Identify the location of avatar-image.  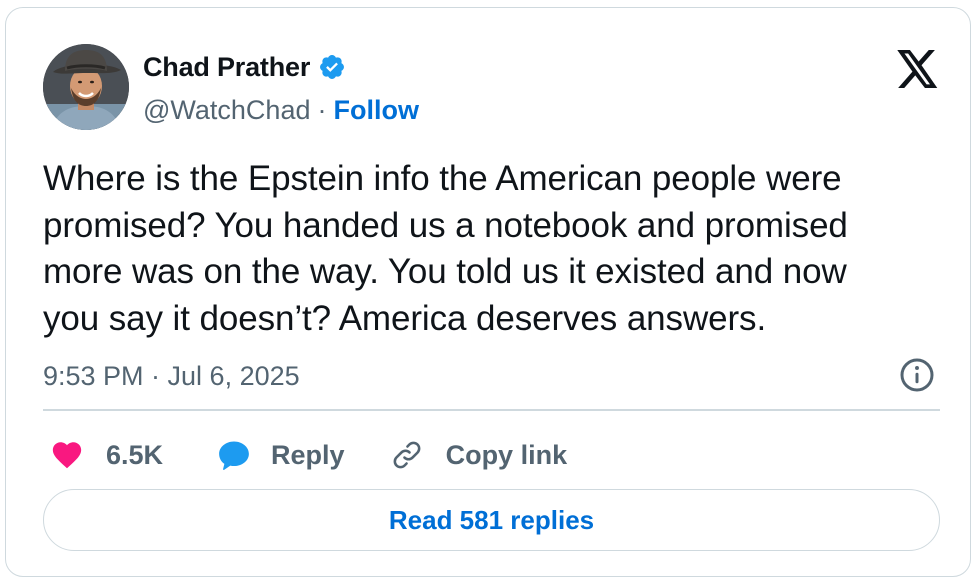
(86, 87).